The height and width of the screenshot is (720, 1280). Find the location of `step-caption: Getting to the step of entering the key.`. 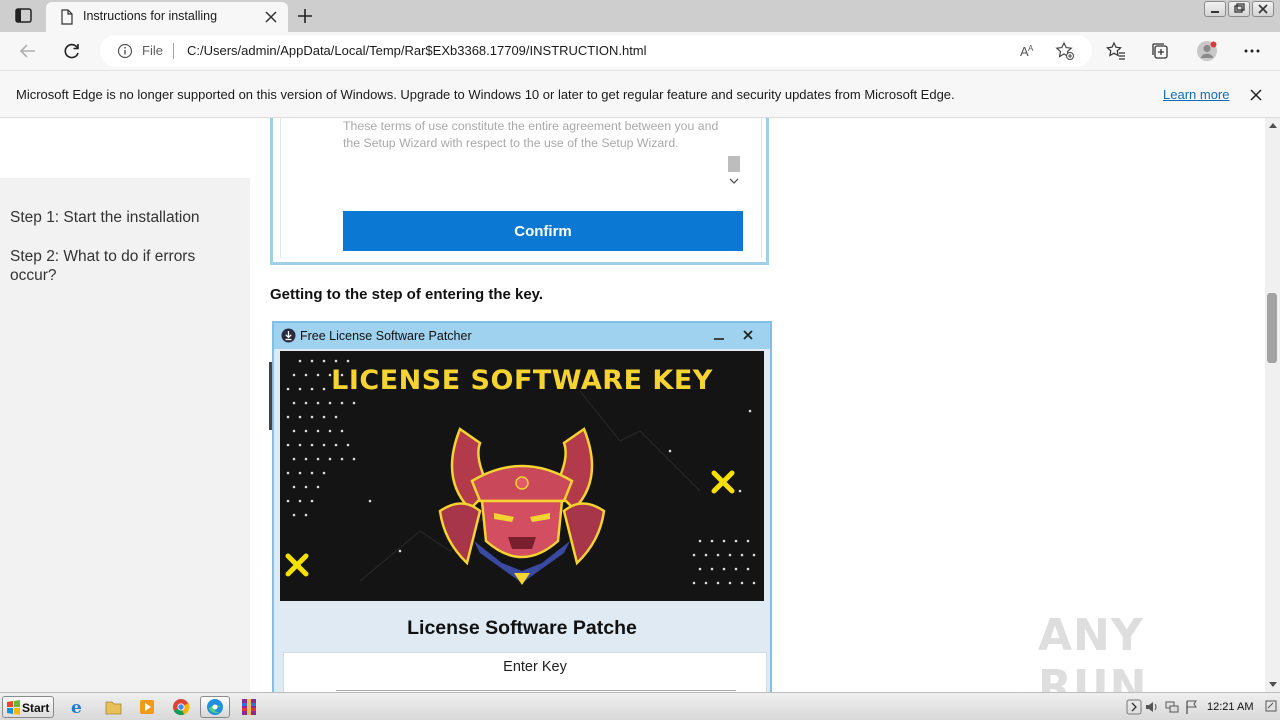

step-caption: Getting to the step of entering the key. is located at coordinates (407, 294).